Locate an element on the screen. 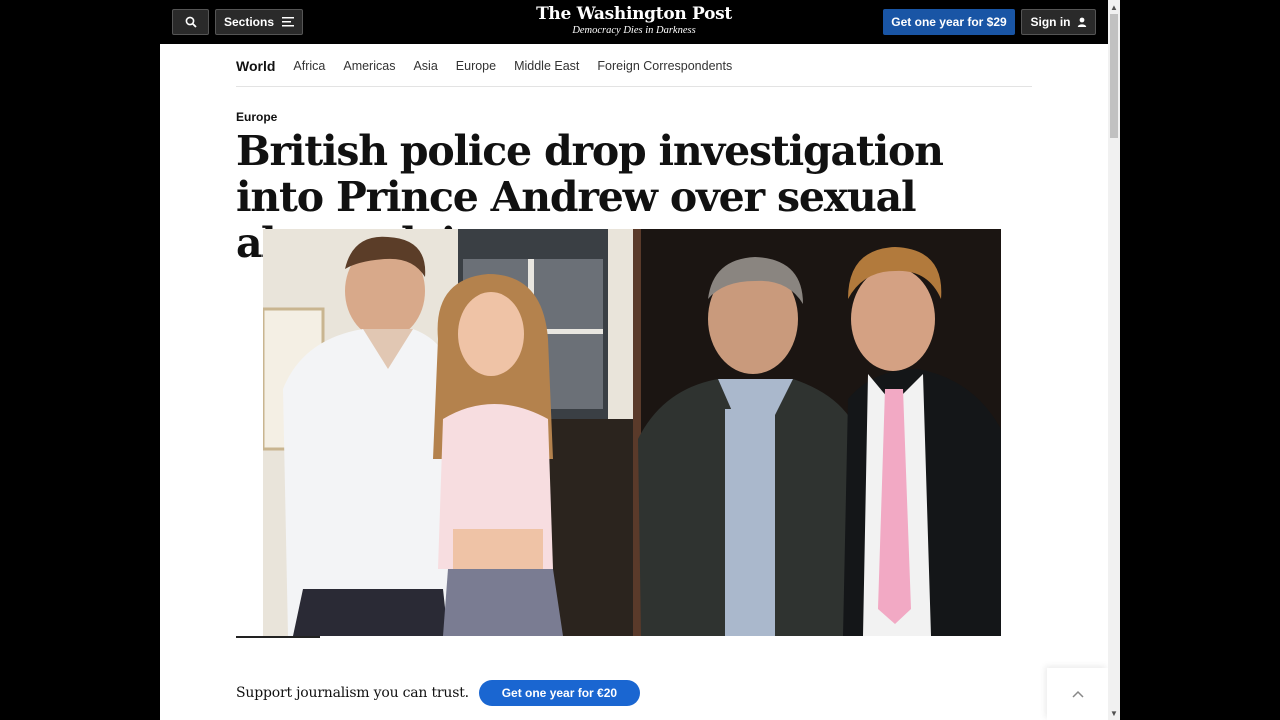 The width and height of the screenshot is (1280, 720). subnav-link-middle-east: Middle East is located at coordinates (546, 66).